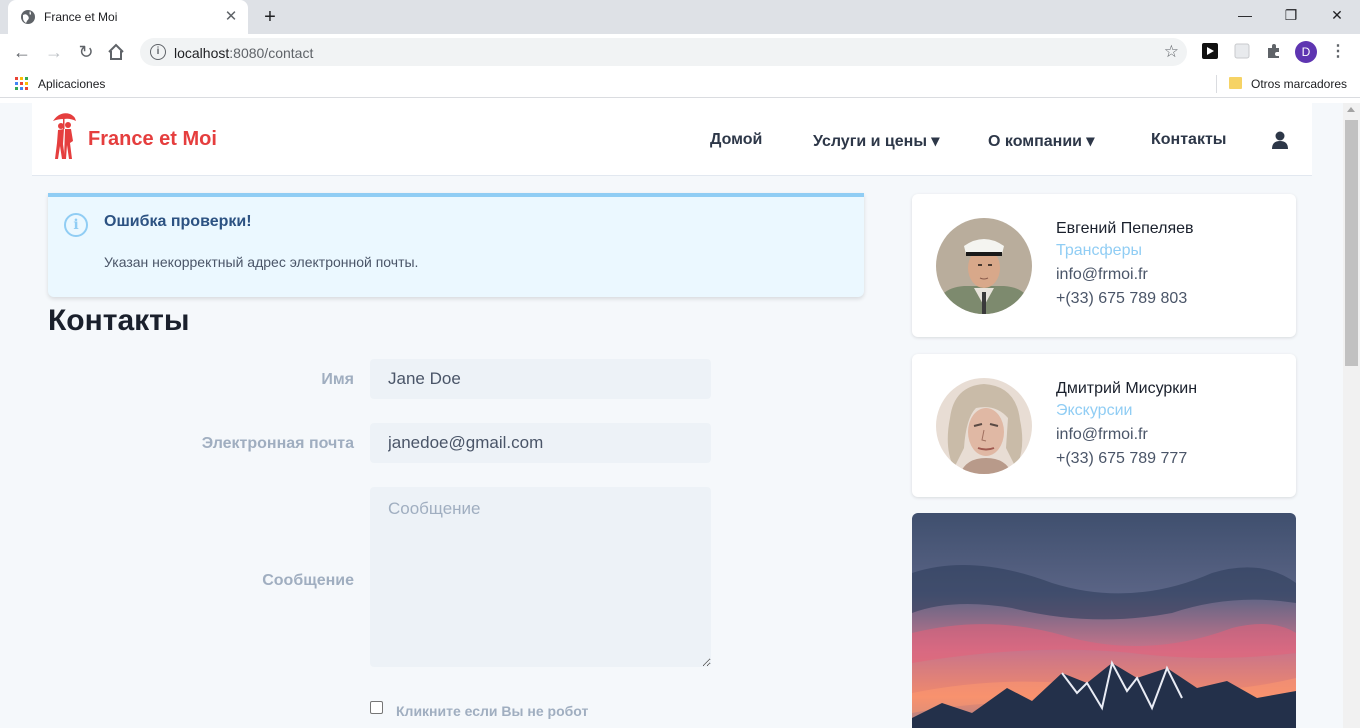 The image size is (1360, 728). I want to click on mountain-sunset-image, so click(1104, 620).